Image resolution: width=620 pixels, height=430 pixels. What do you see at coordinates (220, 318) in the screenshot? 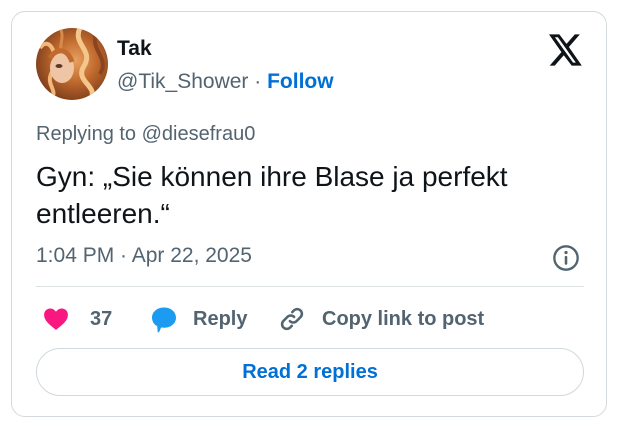
I see `reply-label: Reply` at bounding box center [220, 318].